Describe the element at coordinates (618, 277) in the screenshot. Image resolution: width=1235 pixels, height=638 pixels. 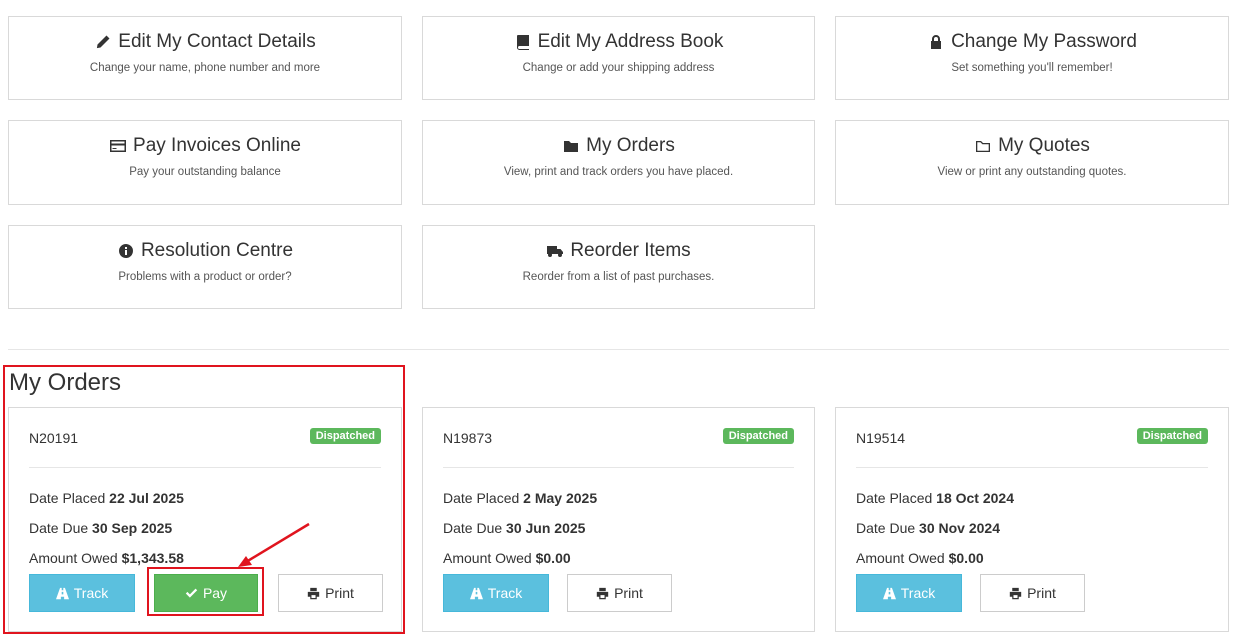
I see `tile-subtitle: Reorder from a list of past purchases.` at that location.